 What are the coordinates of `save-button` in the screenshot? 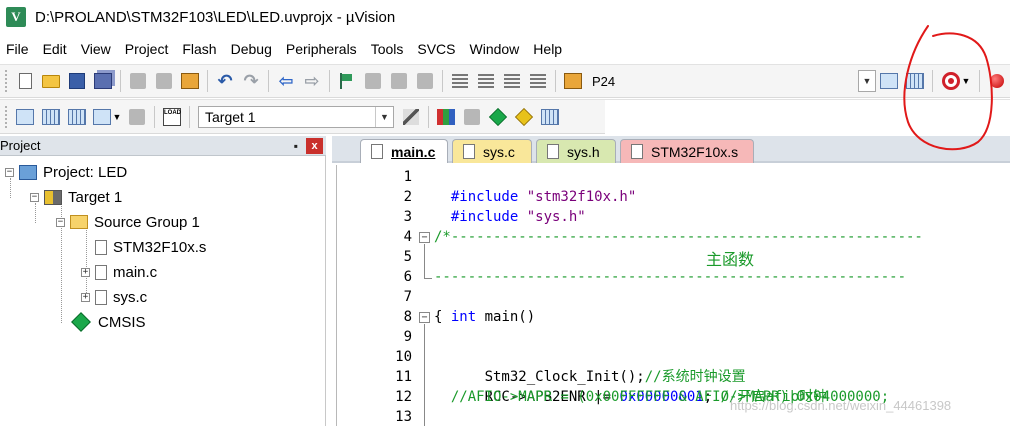 It's located at (77, 81).